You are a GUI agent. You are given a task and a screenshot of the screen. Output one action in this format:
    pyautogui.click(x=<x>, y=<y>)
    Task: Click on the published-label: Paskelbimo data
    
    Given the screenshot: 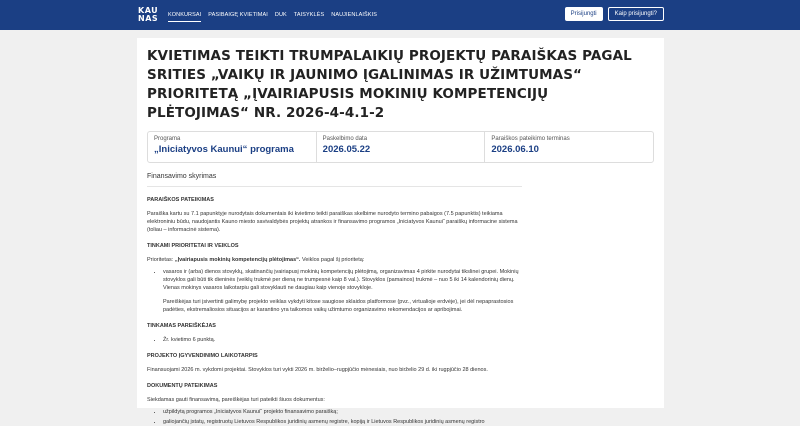 What is the action you would take?
    pyautogui.click(x=345, y=139)
    